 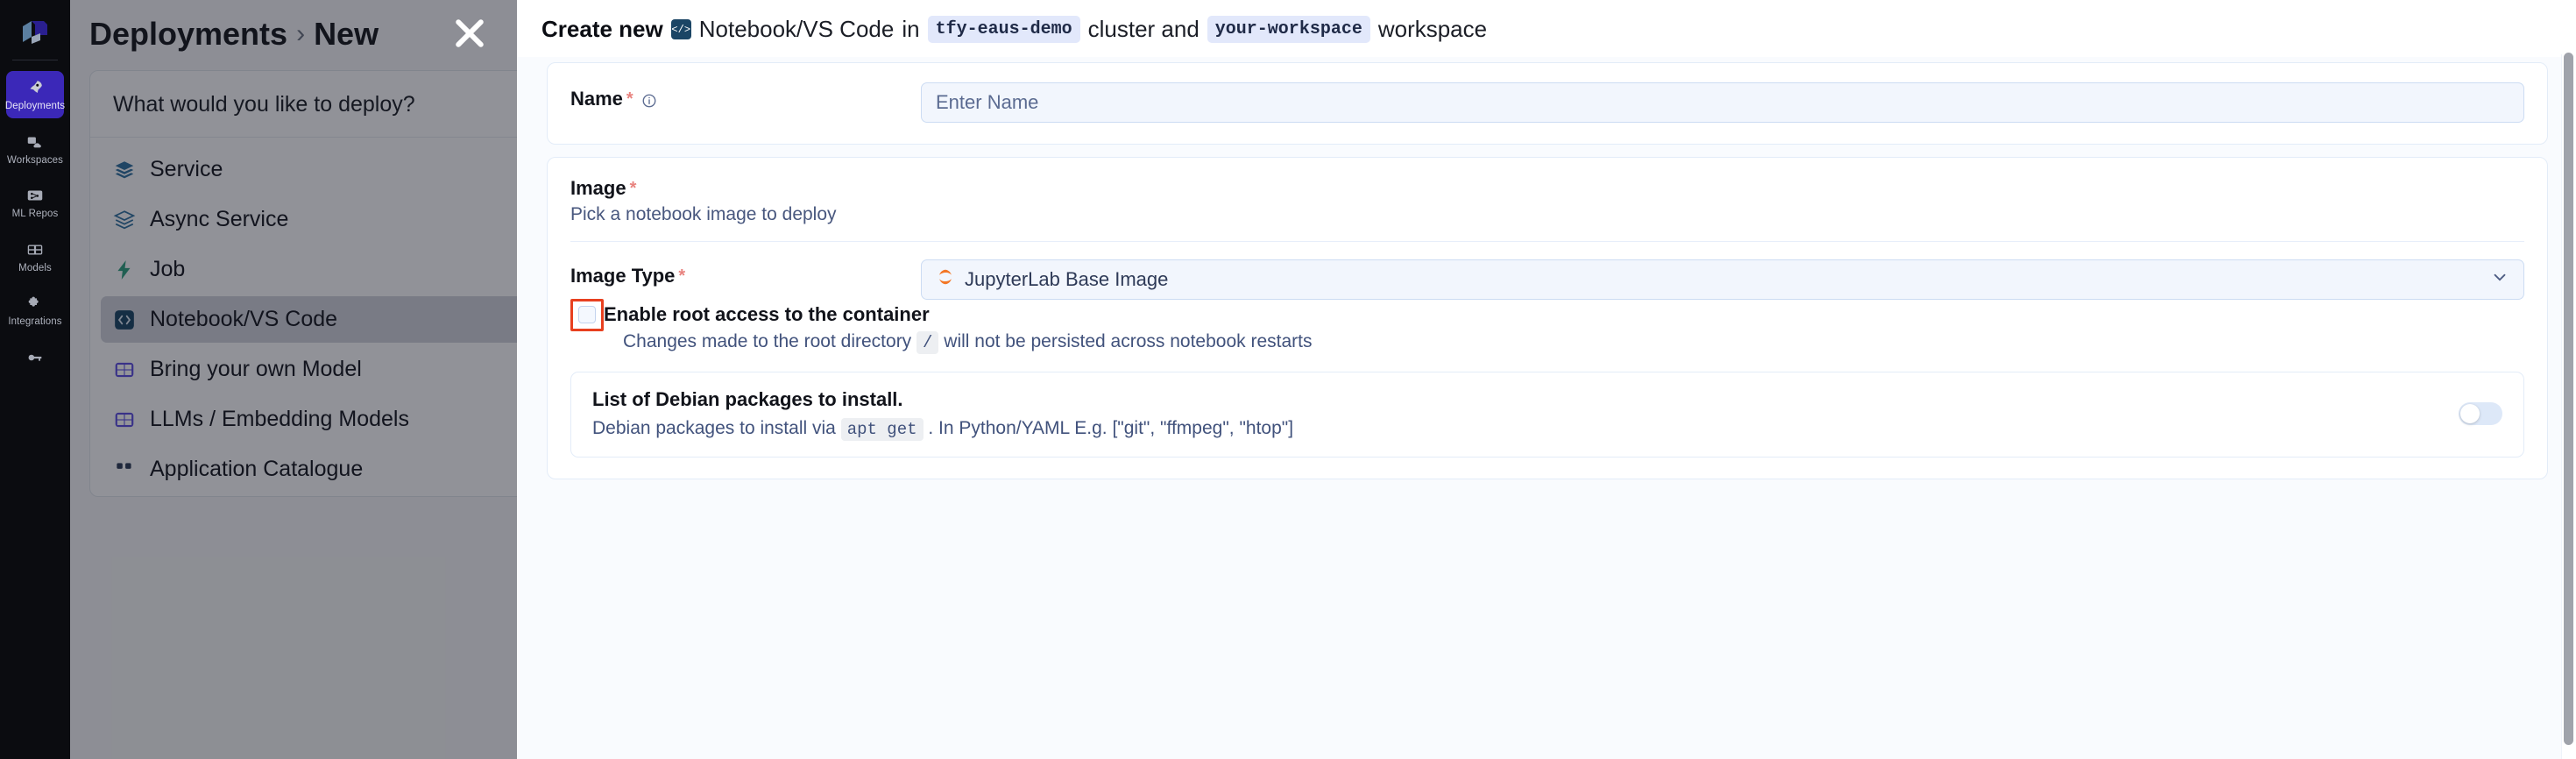 I want to click on key-icon, so click(x=35, y=357).